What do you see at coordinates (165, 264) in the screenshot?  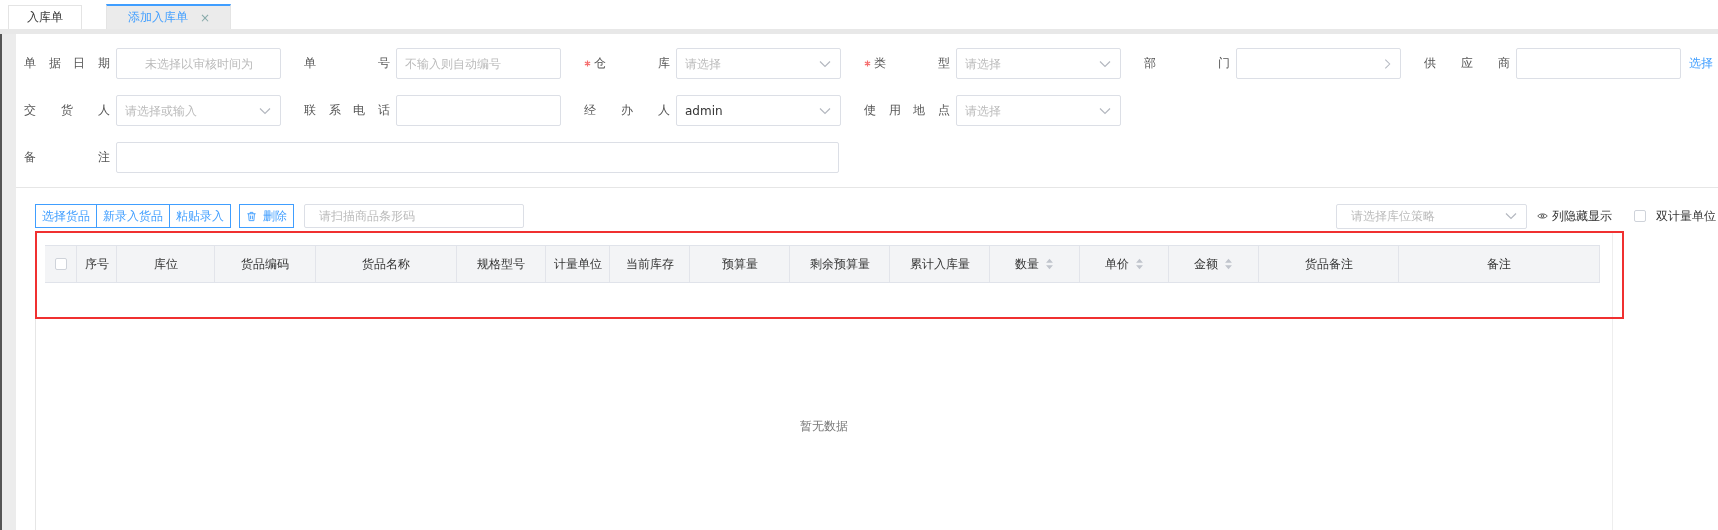 I see `column-header: 库位` at bounding box center [165, 264].